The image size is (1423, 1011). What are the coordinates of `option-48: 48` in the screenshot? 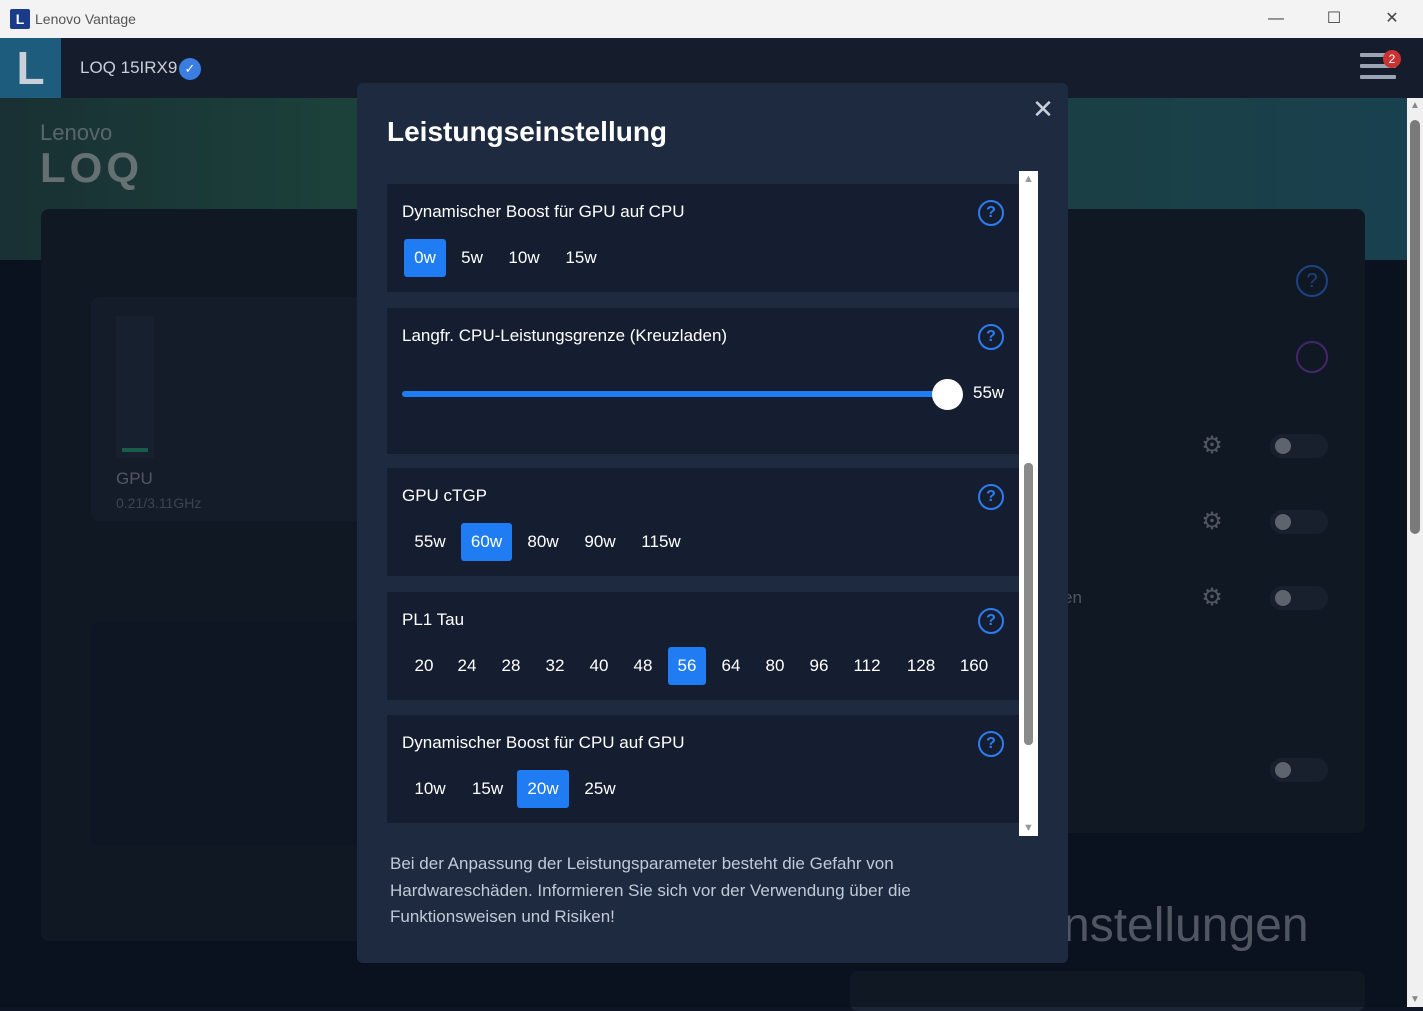 It's located at (643, 666).